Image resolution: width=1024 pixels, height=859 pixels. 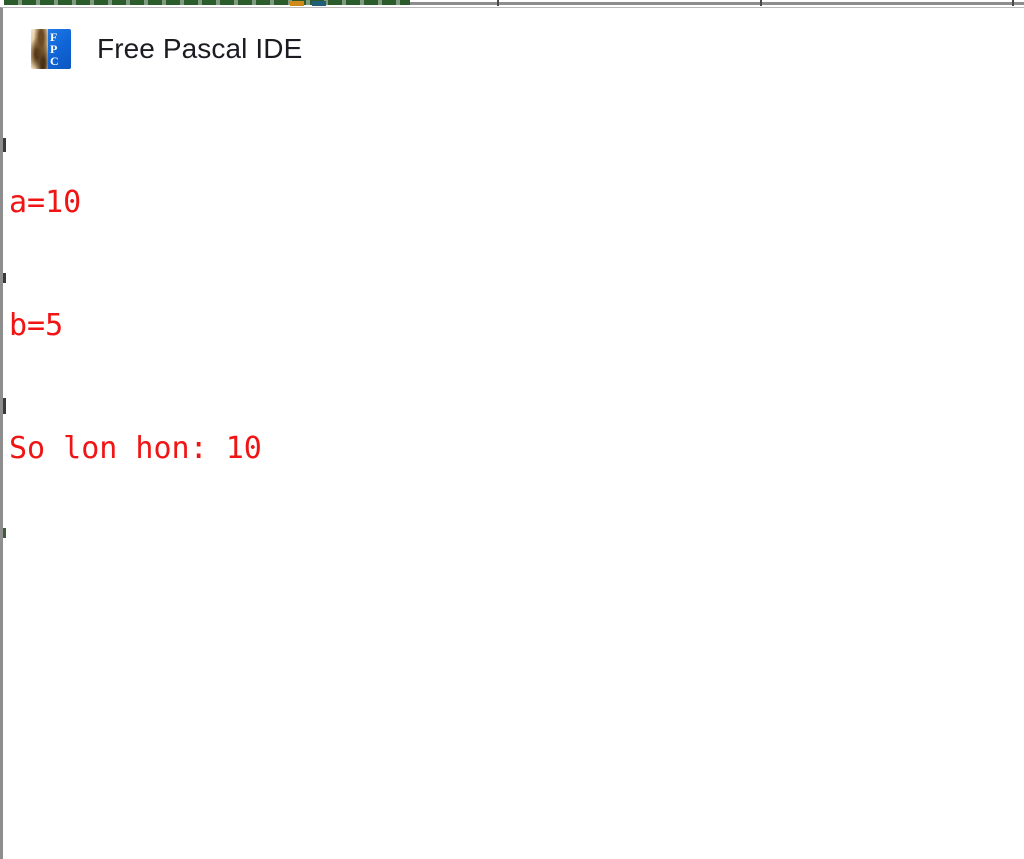 I want to click on free-pascal-logo-icon: F P C, so click(x=51, y=49).